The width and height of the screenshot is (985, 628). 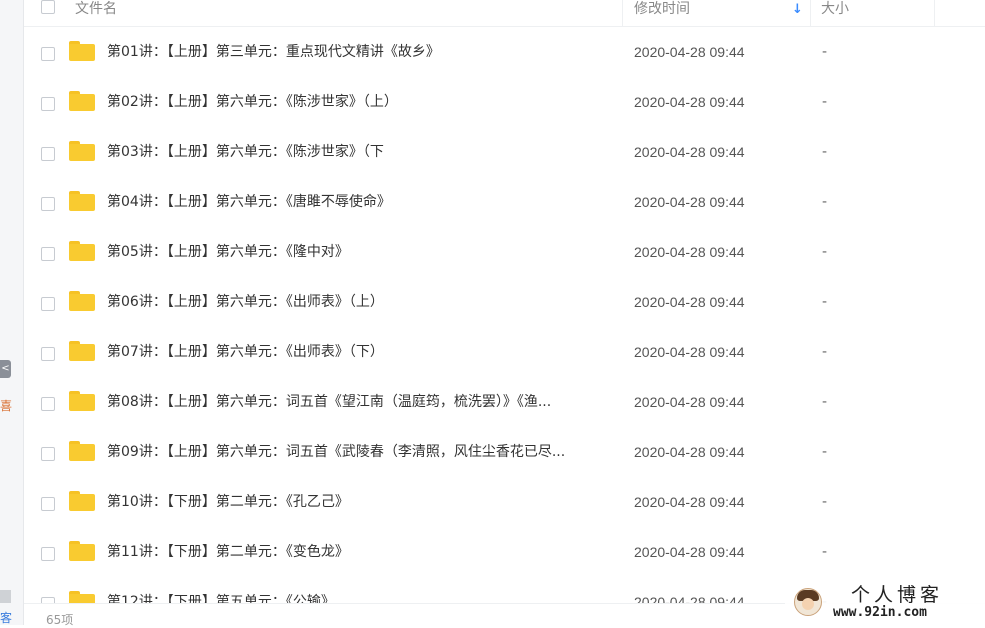 I want to click on sidebar-collapse-icon: <, so click(x=5, y=369).